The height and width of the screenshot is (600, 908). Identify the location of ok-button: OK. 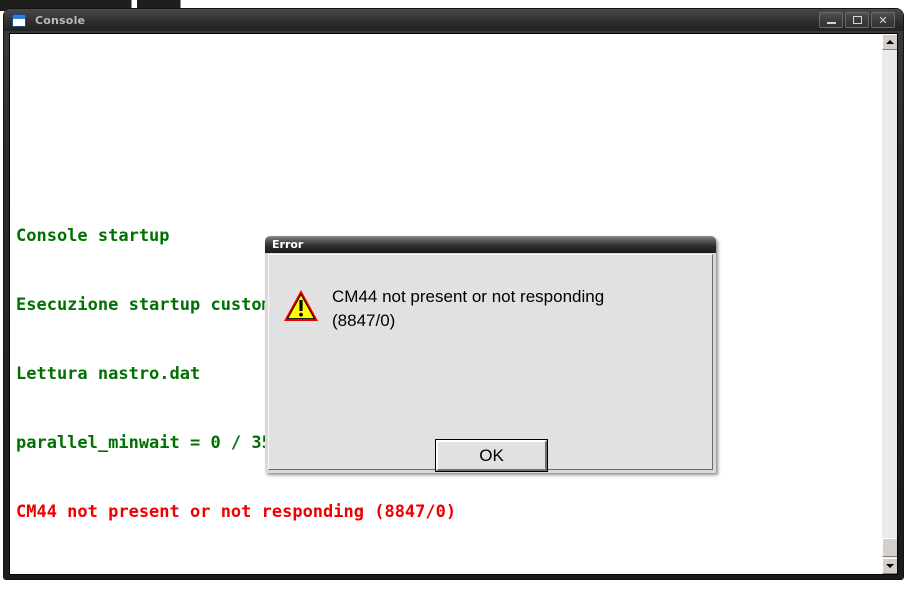
(491, 455).